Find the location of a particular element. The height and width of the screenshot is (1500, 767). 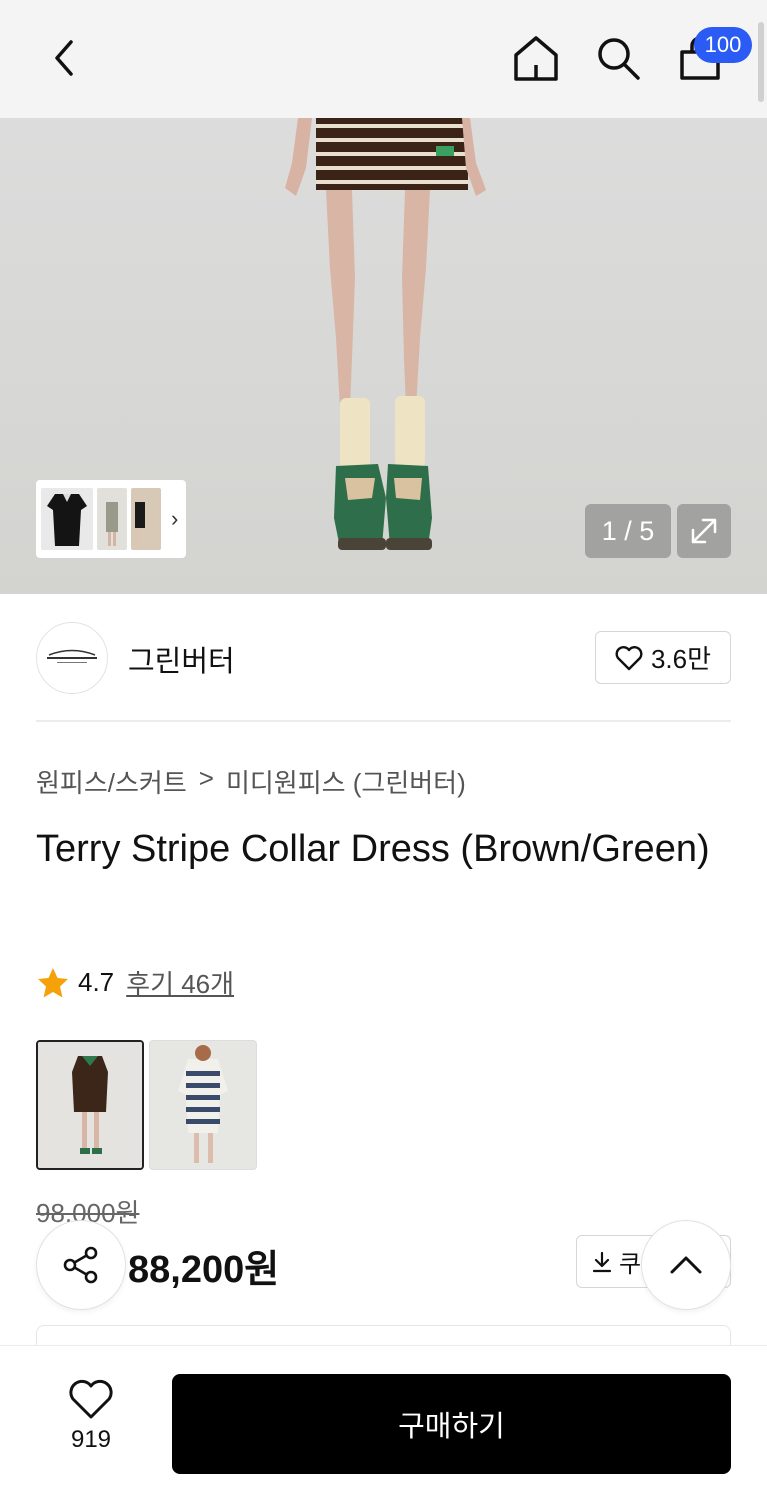

wishlist-count: 919 is located at coordinates (91, 1439).